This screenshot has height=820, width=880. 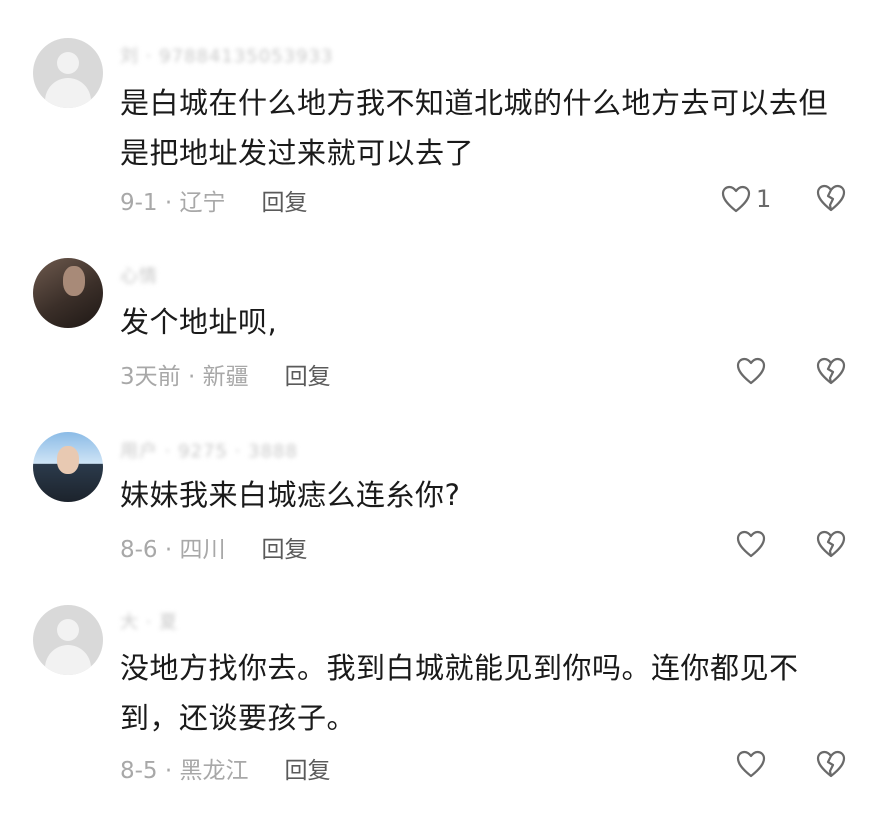 I want to click on comment-username: 用户 · 9275 · 3888, so click(x=270, y=450).